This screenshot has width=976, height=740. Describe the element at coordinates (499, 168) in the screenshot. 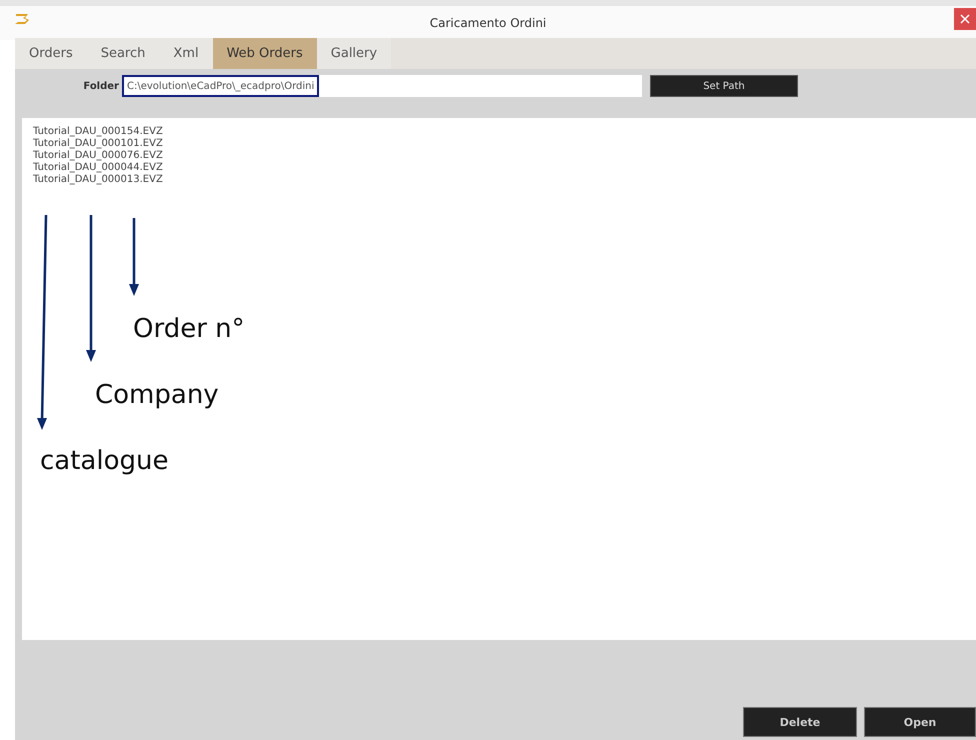

I see `file-item: Tutorial_DAU_000044.EVZ` at that location.